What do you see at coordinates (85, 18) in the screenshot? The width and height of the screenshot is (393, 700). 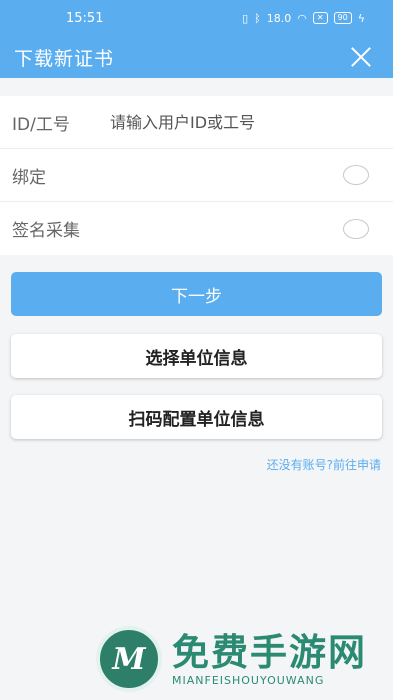 I see `status-time: 15:51` at bounding box center [85, 18].